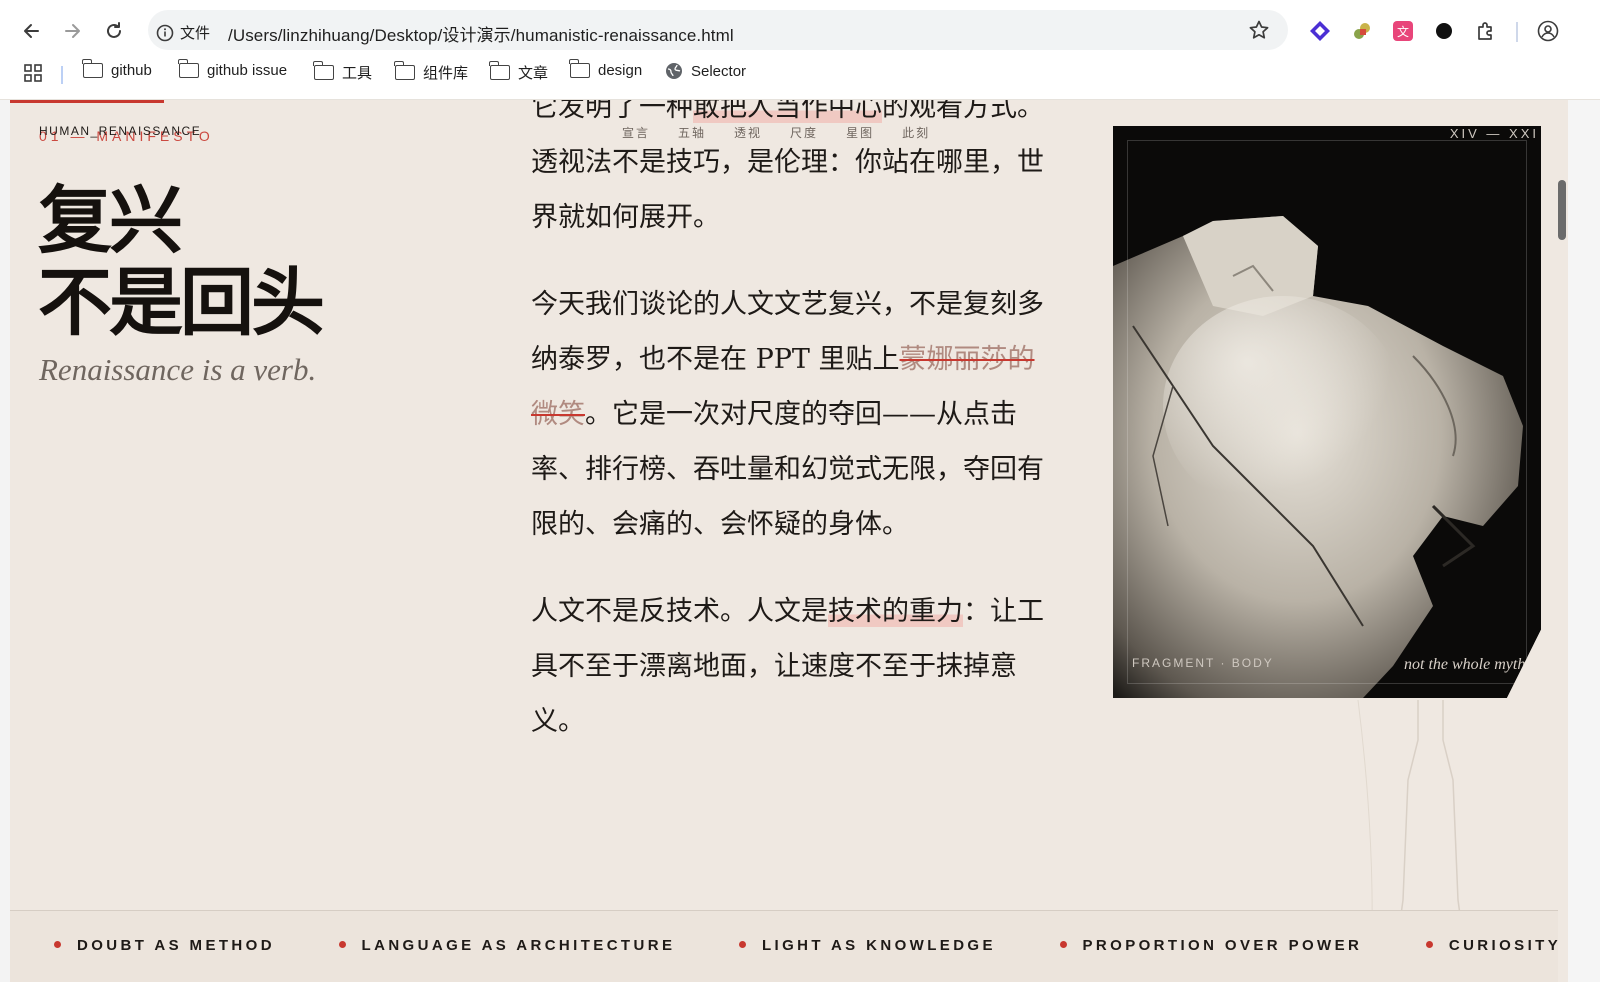  I want to click on bookmark-label: github, so click(131, 70).